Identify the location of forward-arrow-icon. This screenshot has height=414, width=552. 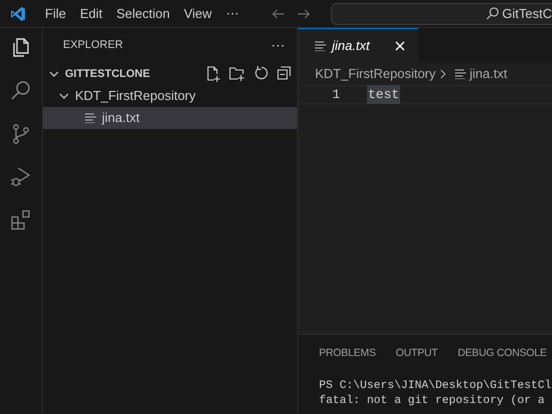
(303, 13).